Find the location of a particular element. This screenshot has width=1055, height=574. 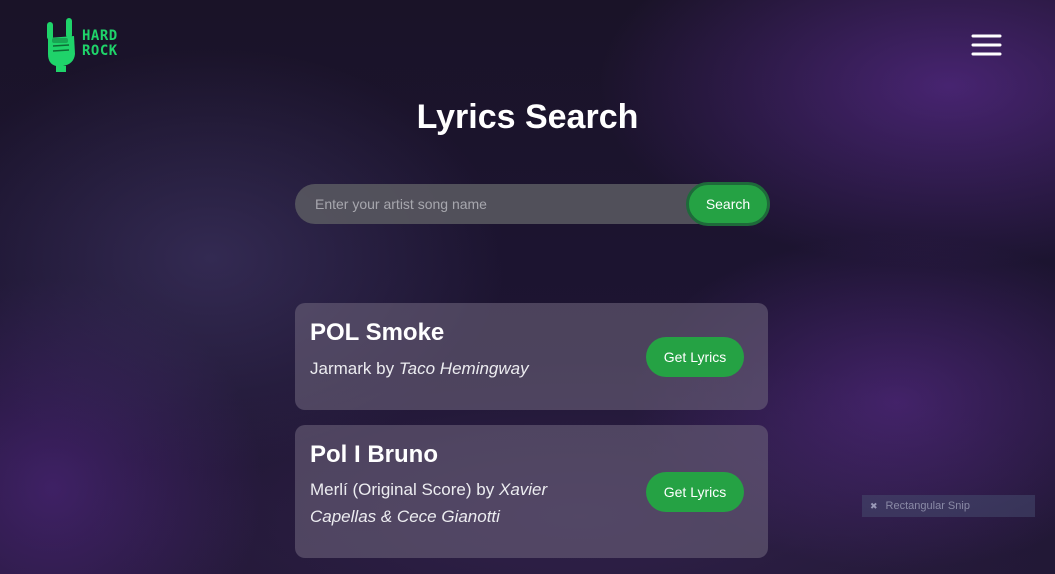

logo: HARD ROCK is located at coordinates (81, 44).